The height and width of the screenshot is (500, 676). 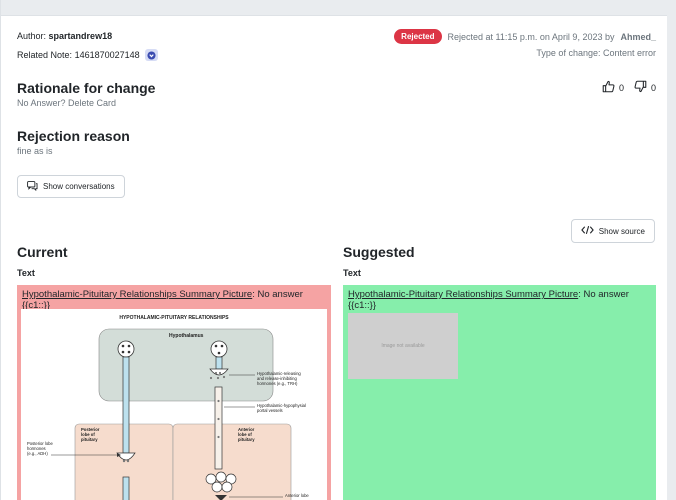 What do you see at coordinates (638, 37) in the screenshot?
I see `reviewer-name: Ahmed_` at bounding box center [638, 37].